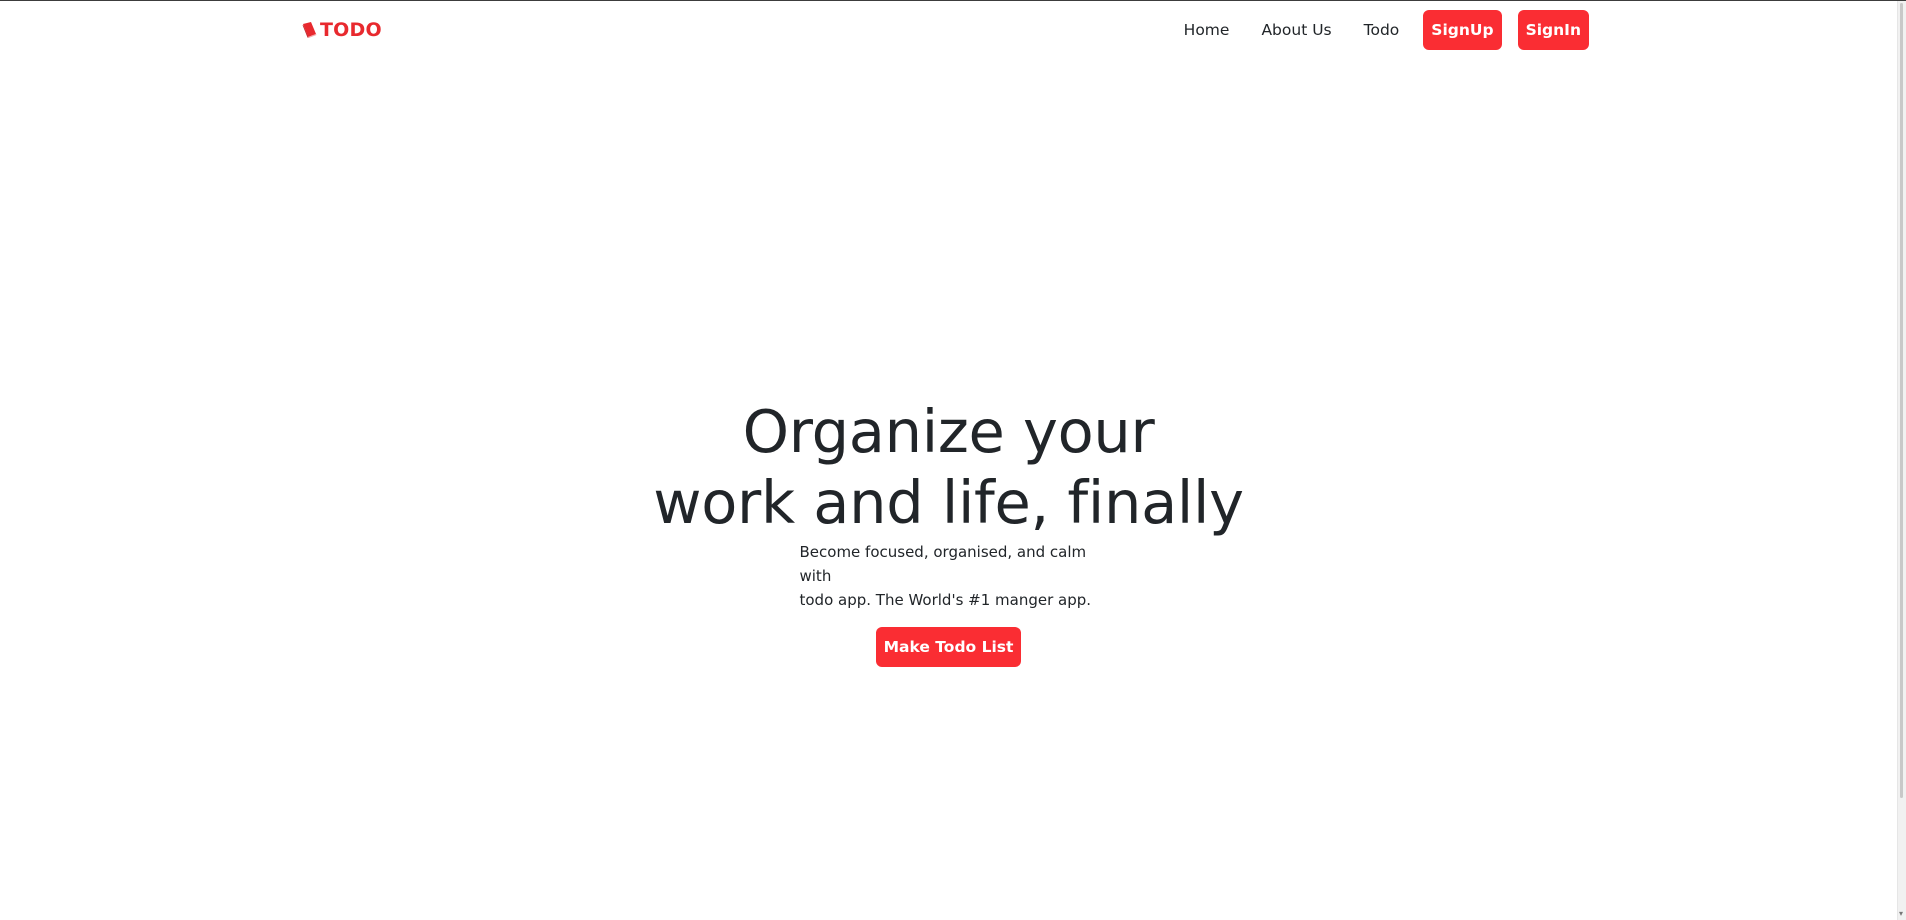 The width and height of the screenshot is (1906, 920). I want to click on hero-subtitle-line-1: Become focused, organised, and calm with, so click(943, 564).